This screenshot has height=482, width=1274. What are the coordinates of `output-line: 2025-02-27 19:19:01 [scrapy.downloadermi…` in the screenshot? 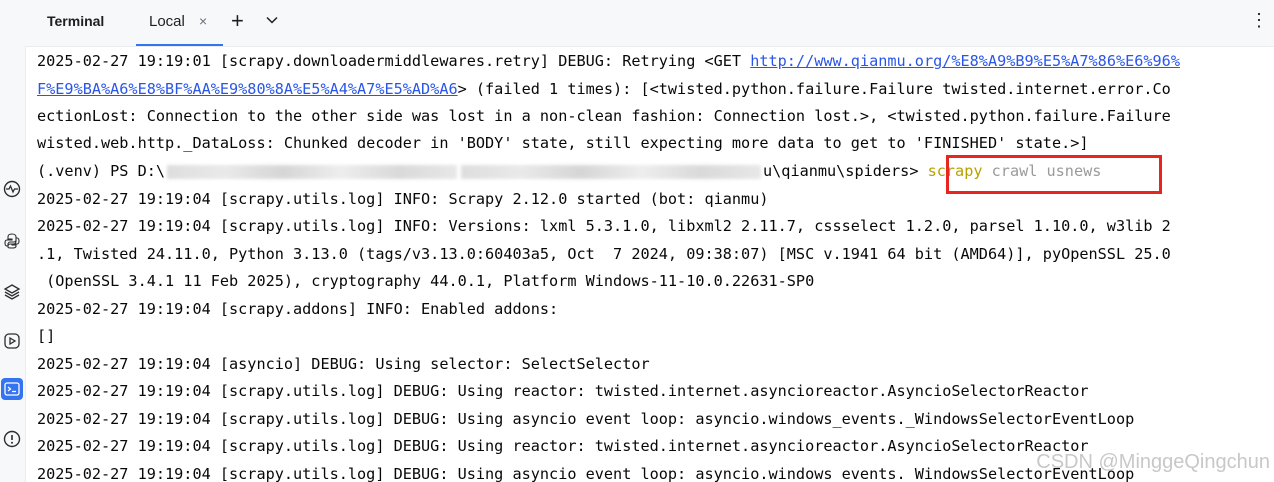 It's located at (608, 61).